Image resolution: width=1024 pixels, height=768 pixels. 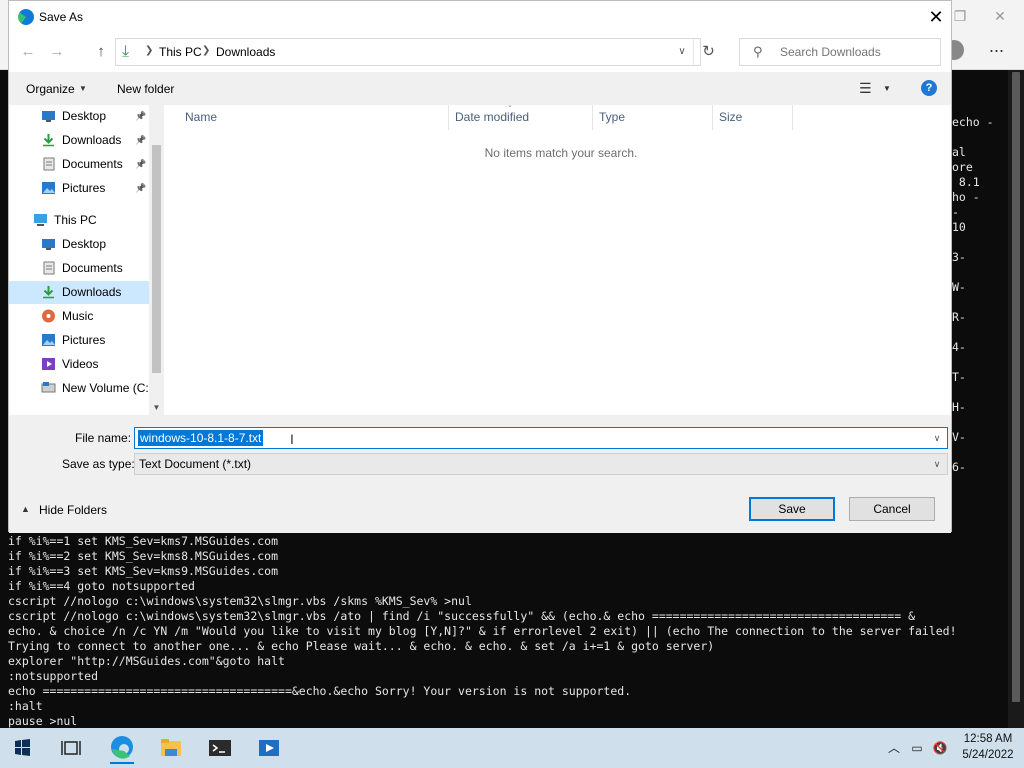 I want to click on more-menu-icon: ···, so click(x=996, y=50).